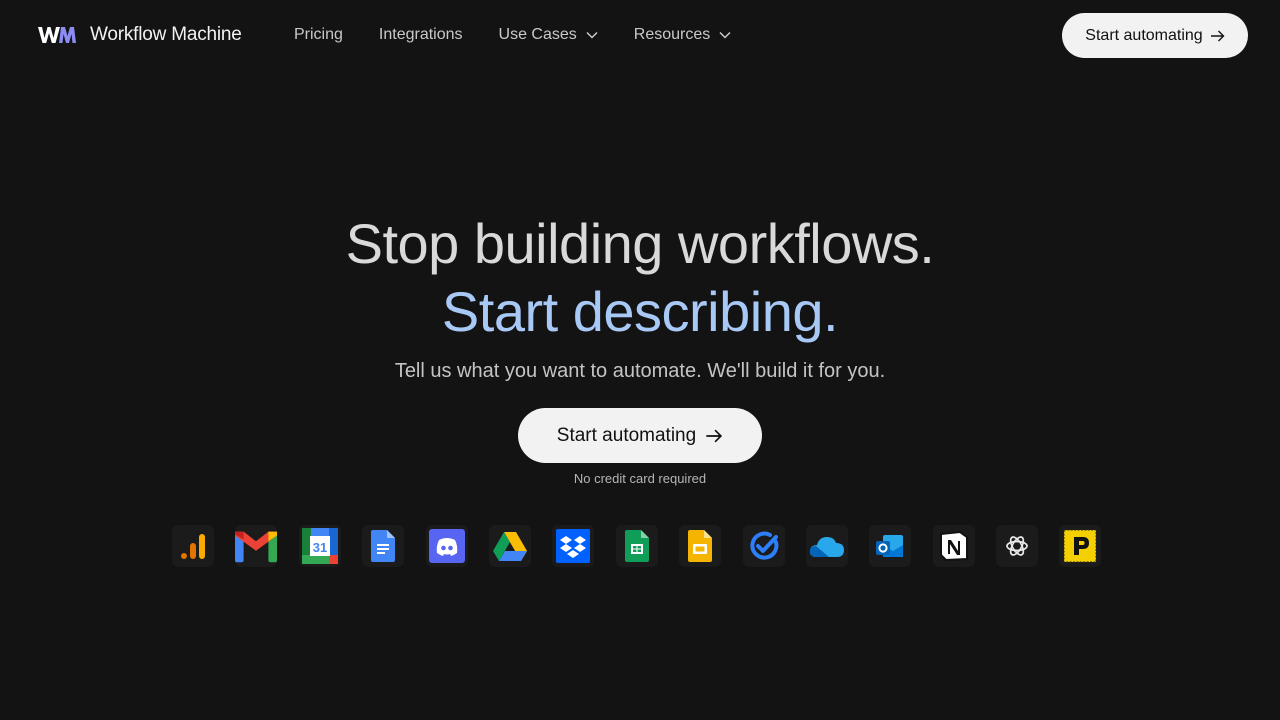 The image size is (1280, 720). I want to click on integration-icons-row: 31, so click(647, 546).